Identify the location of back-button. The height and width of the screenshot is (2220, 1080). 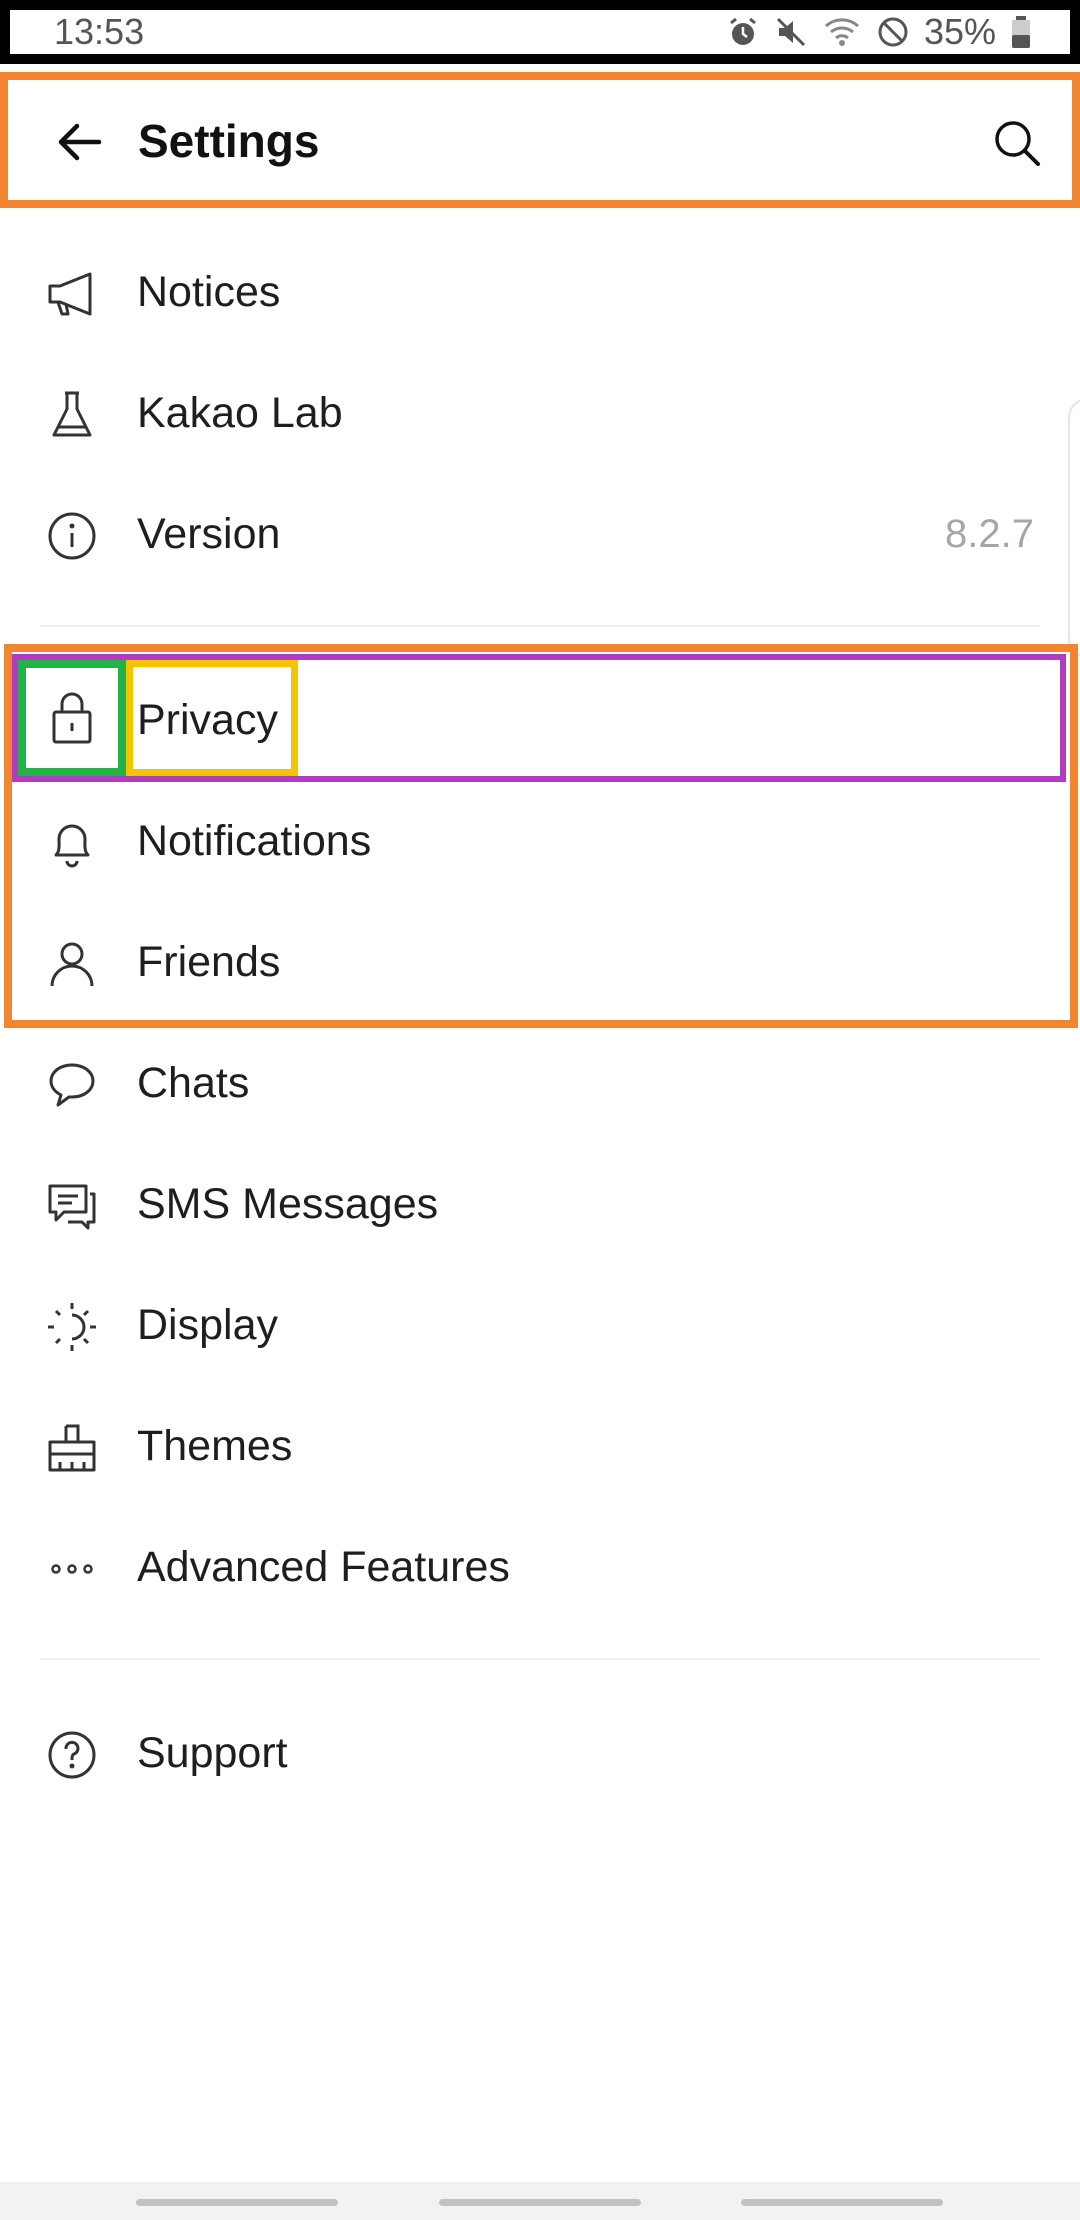
(79, 144).